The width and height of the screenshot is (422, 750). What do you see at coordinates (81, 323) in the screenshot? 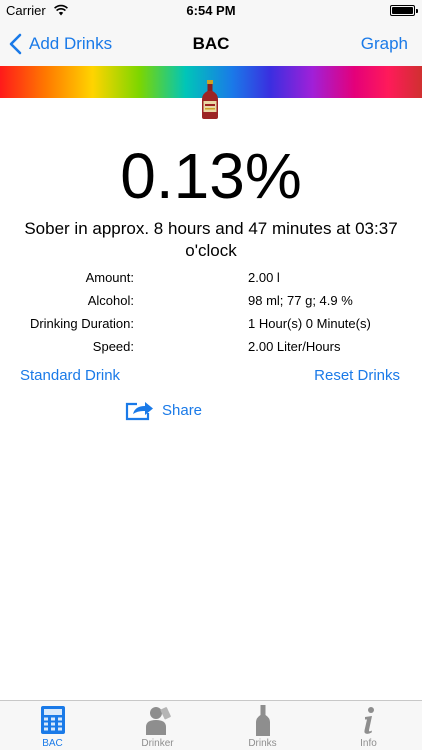
I see `detail-label: Drinking Duration:` at bounding box center [81, 323].